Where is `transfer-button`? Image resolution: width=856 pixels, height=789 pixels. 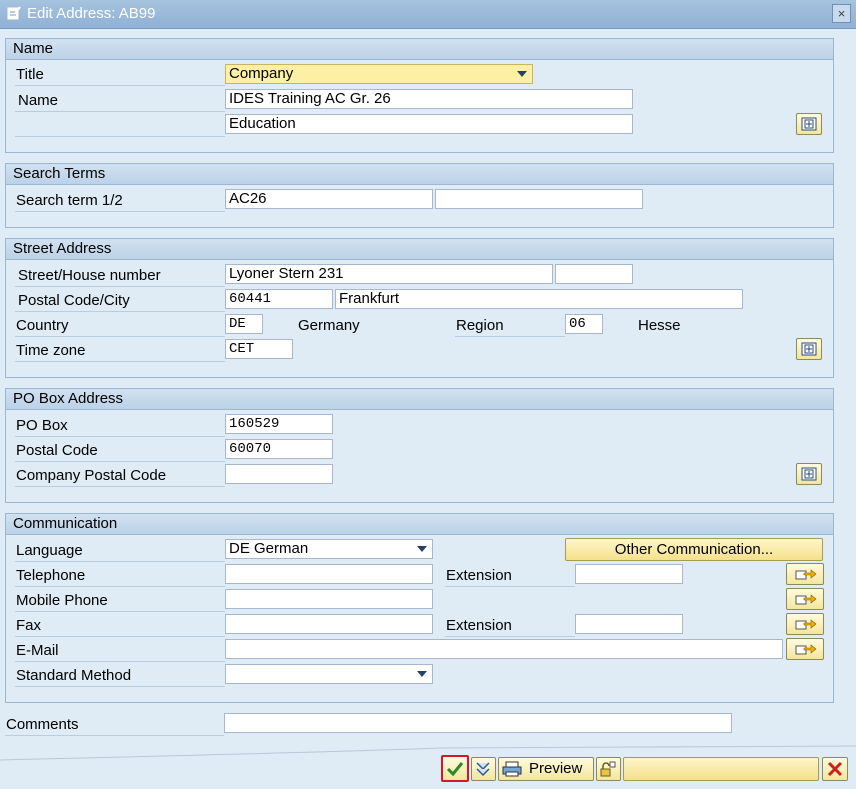 transfer-button is located at coordinates (483, 769).